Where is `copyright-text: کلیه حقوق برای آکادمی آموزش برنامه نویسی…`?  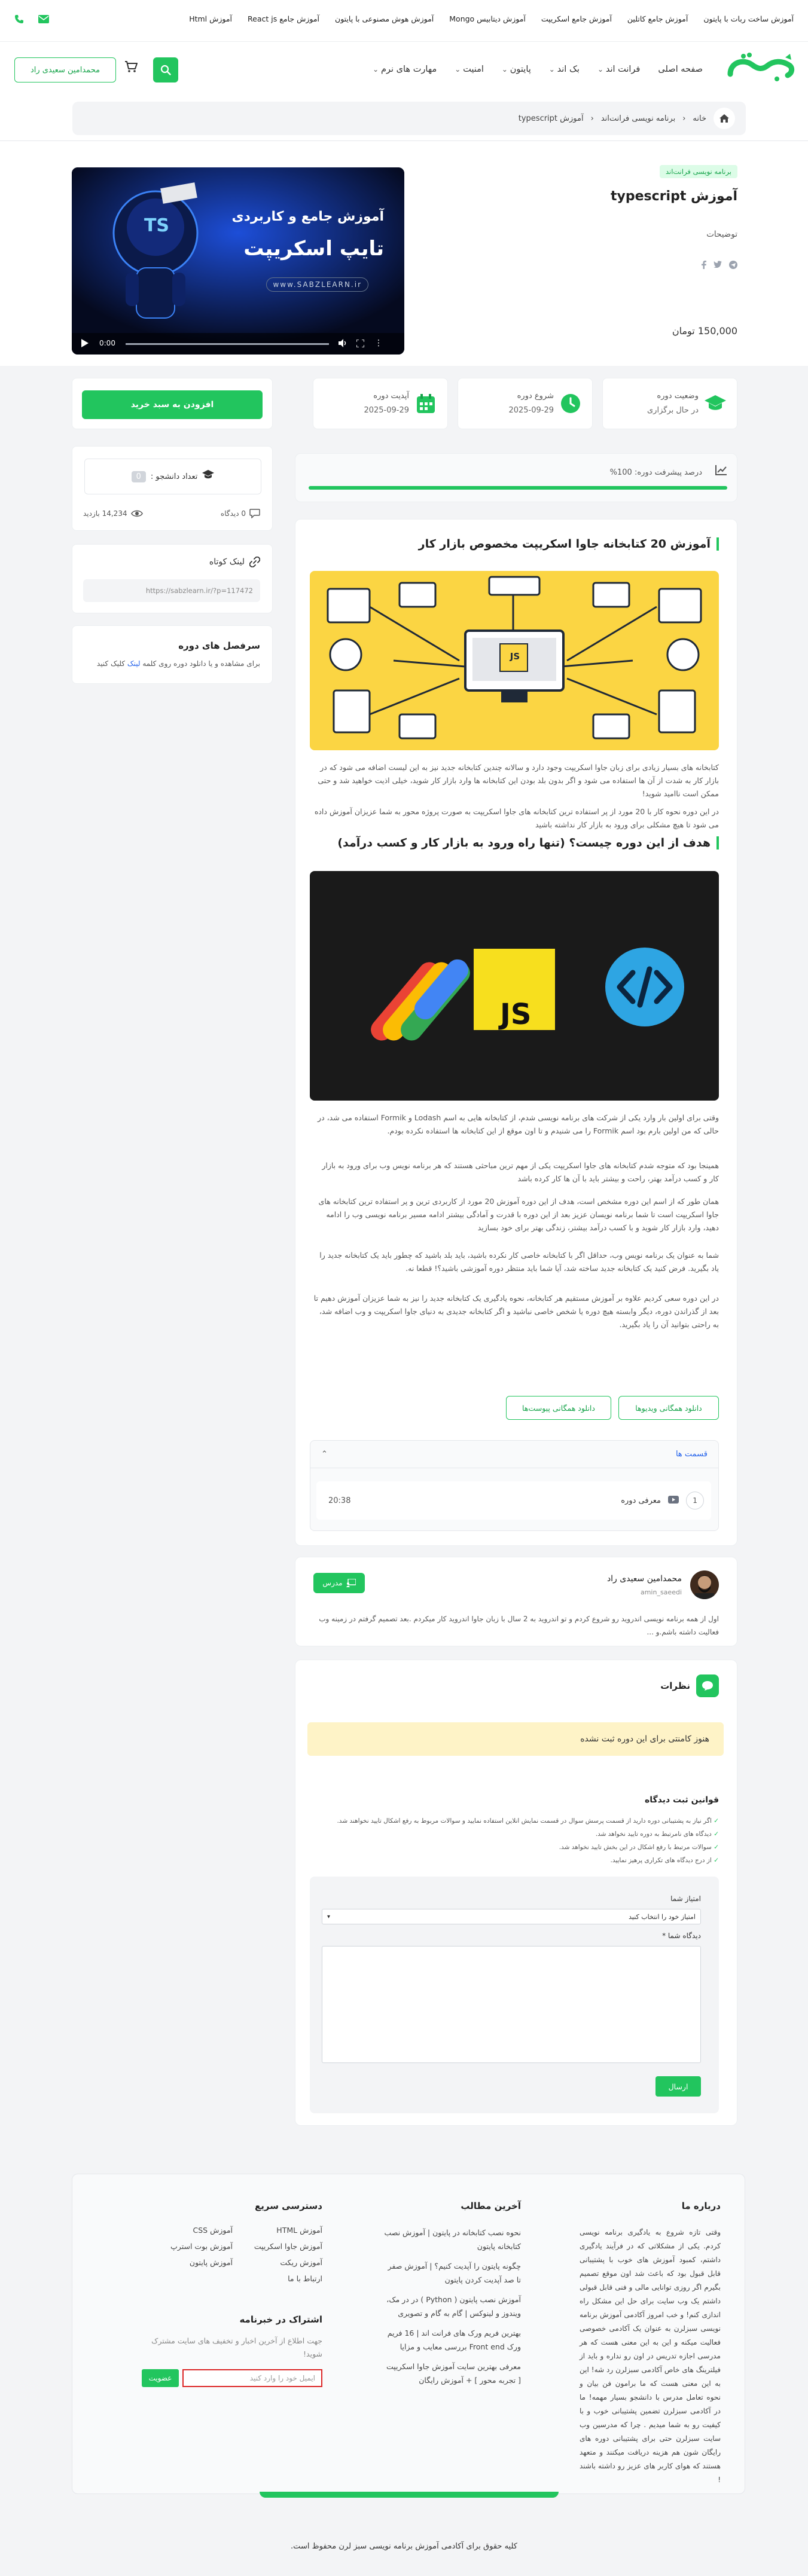
copyright-text: کلیه حقوق برای آکادمی آموزش برنامه نویسی… is located at coordinates (404, 2547).